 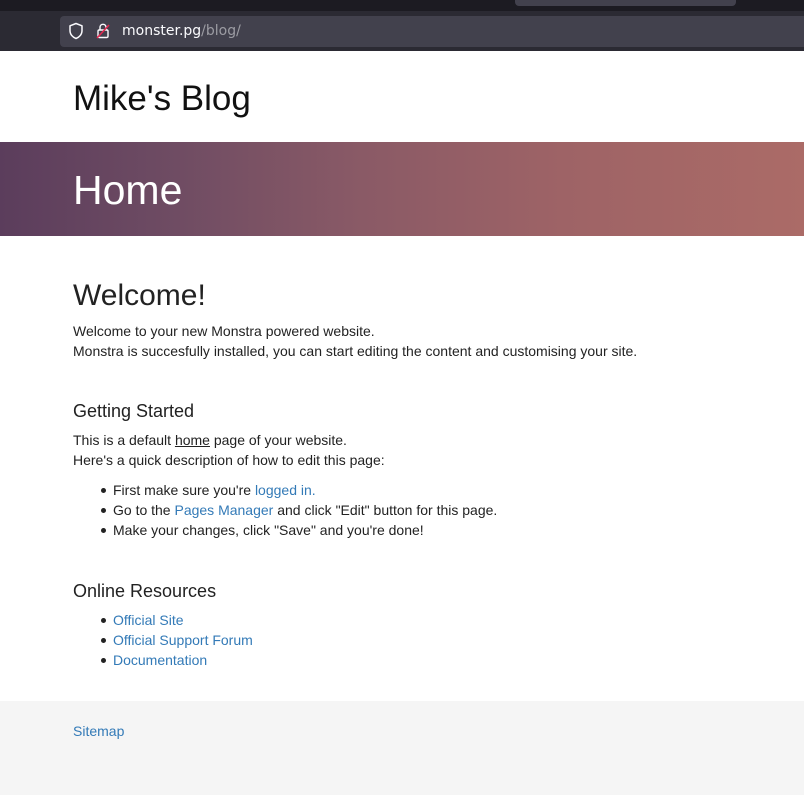 What do you see at coordinates (134, 411) in the screenshot?
I see `getting-started-heading: Getting Started` at bounding box center [134, 411].